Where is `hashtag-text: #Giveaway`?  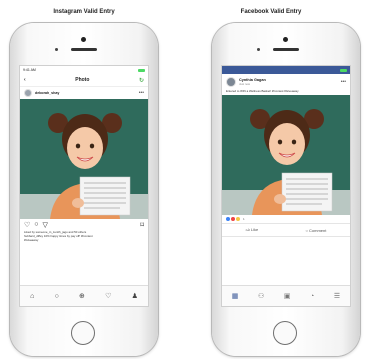
hashtag-text: #Giveaway is located at coordinates (31, 240).